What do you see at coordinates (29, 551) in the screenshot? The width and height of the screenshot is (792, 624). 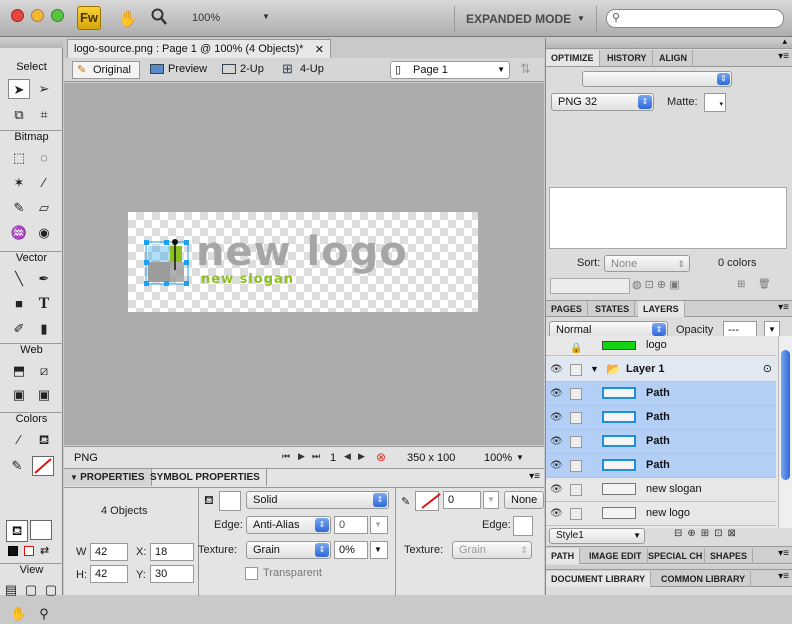 I see `no-color-icon` at bounding box center [29, 551].